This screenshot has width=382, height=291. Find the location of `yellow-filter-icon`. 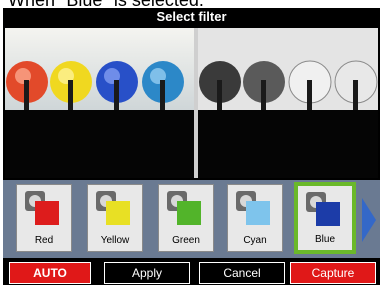

yellow-filter-icon is located at coordinates (113, 208).